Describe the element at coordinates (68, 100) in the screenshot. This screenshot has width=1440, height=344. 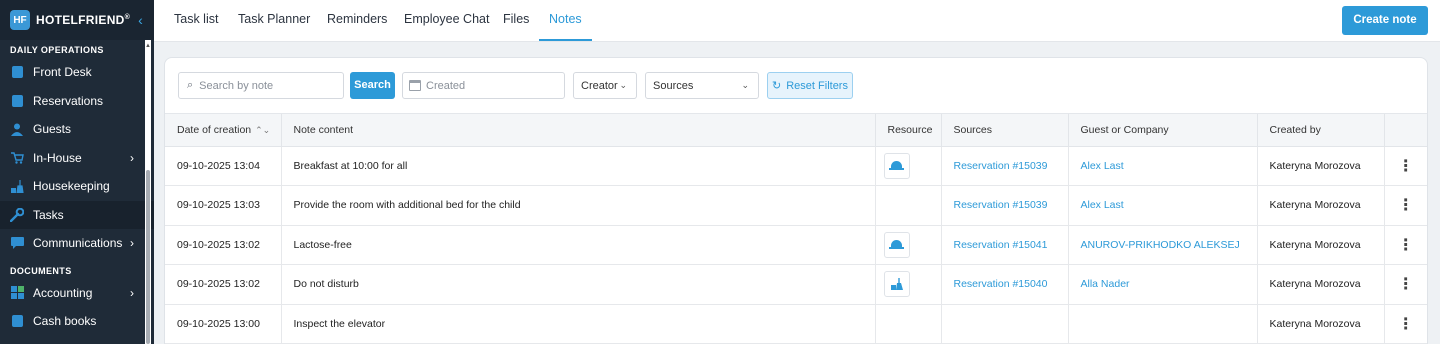
I see `sidebar-item-label: Reservations` at that location.